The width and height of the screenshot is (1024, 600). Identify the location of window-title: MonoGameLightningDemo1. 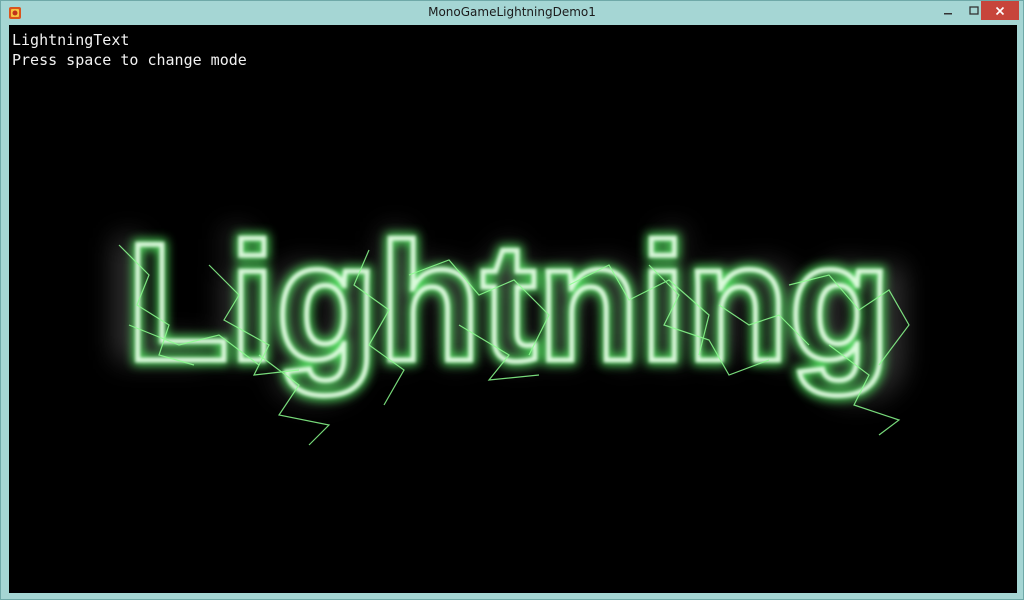
(512, 12).